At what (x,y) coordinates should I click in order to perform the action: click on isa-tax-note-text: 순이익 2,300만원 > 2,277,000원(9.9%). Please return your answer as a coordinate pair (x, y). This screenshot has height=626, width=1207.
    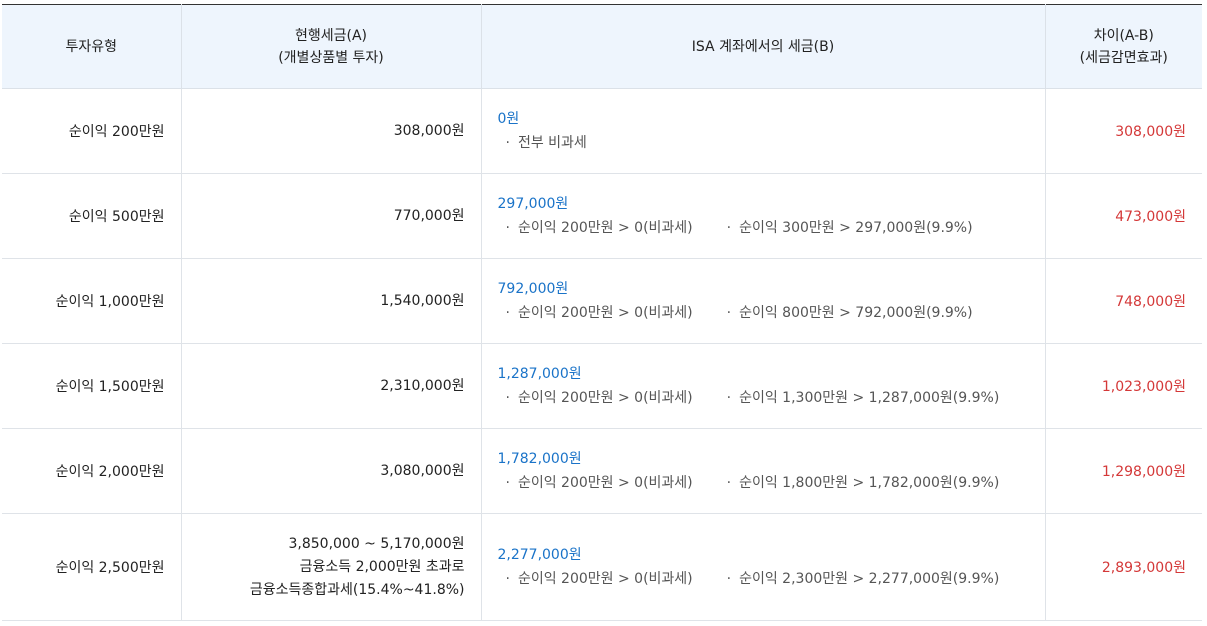
    Looking at the image, I should click on (869, 579).